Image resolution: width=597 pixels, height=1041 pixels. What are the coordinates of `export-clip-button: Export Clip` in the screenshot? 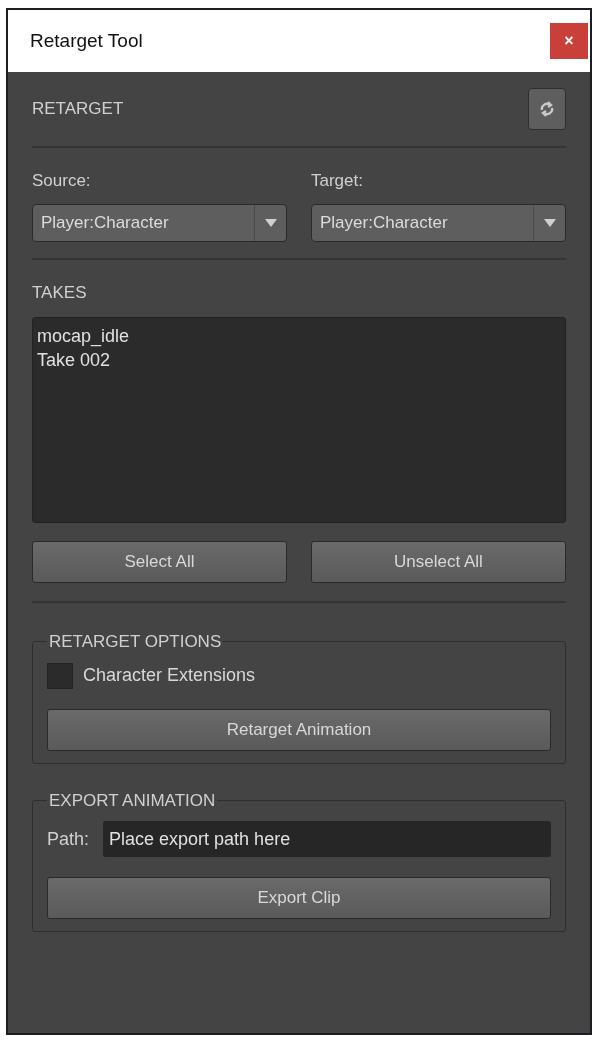 It's located at (299, 898).